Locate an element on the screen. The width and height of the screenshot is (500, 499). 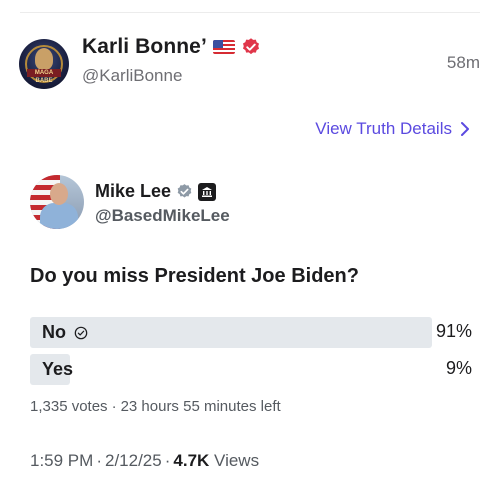
poll-option-yes: Yes 9% is located at coordinates (251, 369).